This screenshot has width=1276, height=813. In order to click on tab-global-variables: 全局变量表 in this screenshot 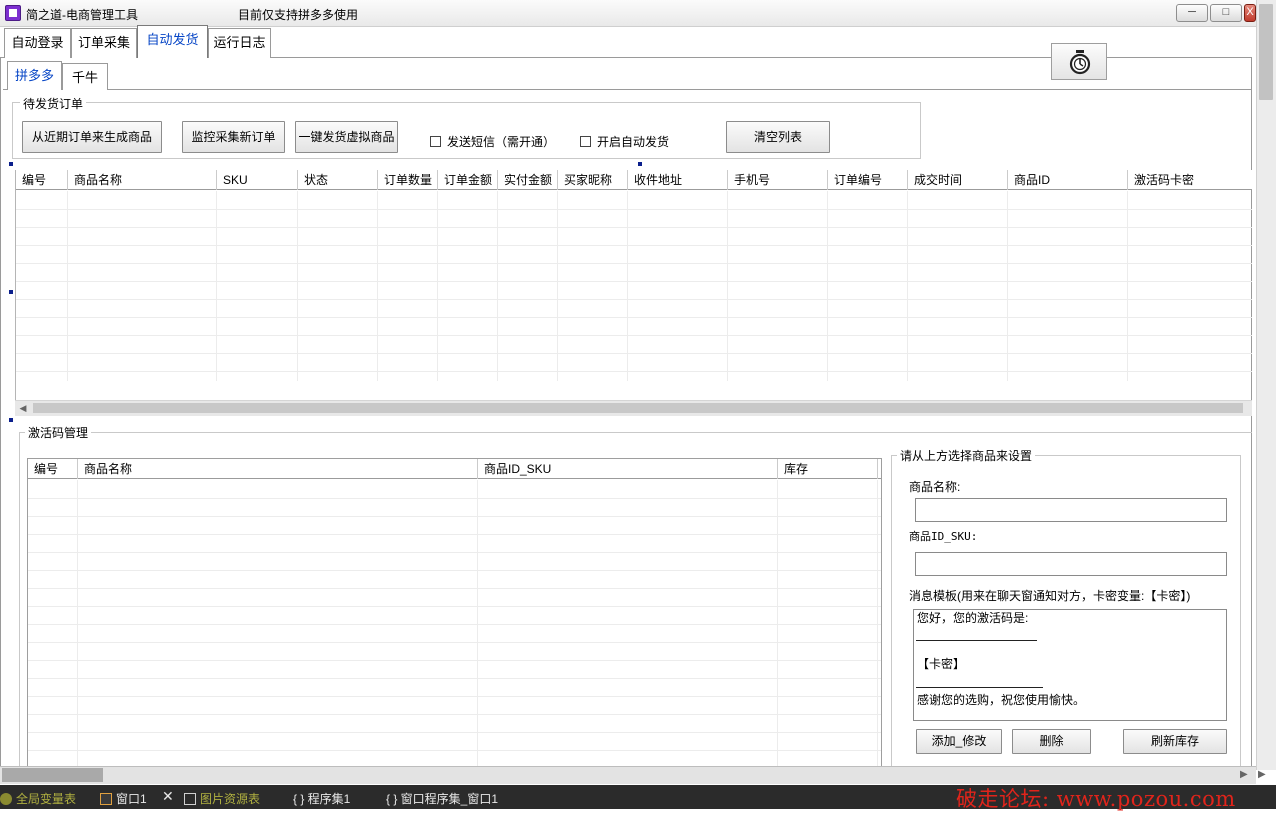, I will do `click(38, 798)`.